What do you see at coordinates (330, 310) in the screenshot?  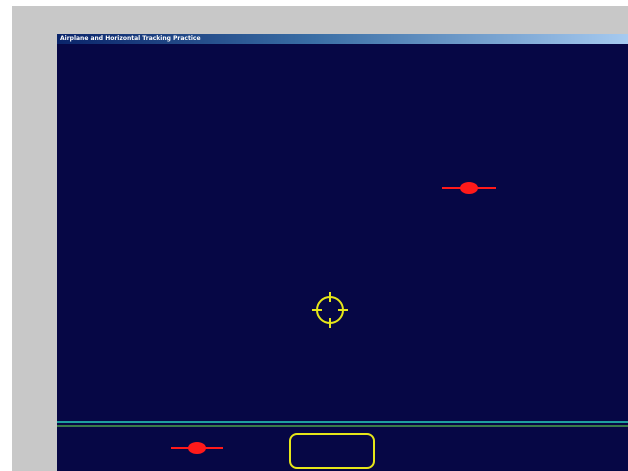 I see `crosshair-reticle-icon` at bounding box center [330, 310].